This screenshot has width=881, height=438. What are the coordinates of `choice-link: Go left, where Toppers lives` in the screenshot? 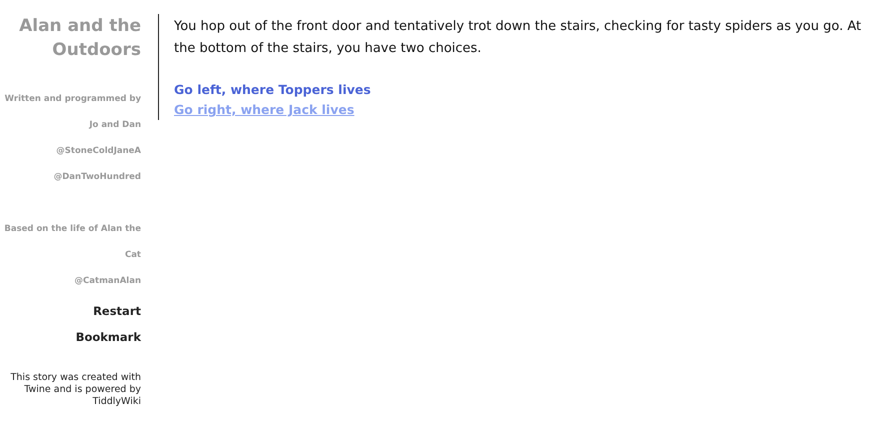 It's located at (272, 90).